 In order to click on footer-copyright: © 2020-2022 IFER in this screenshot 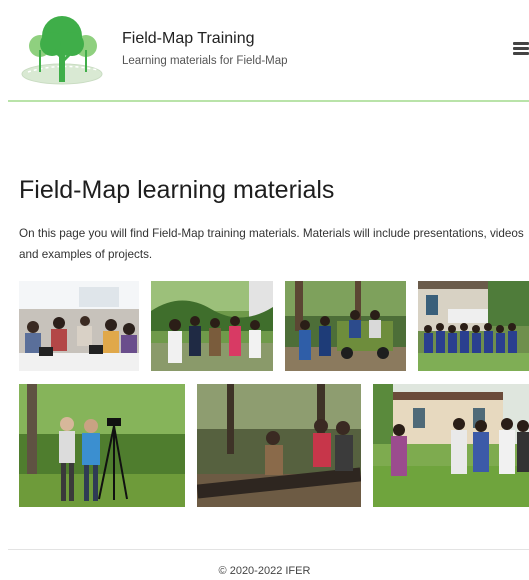, I will do `click(264, 571)`.